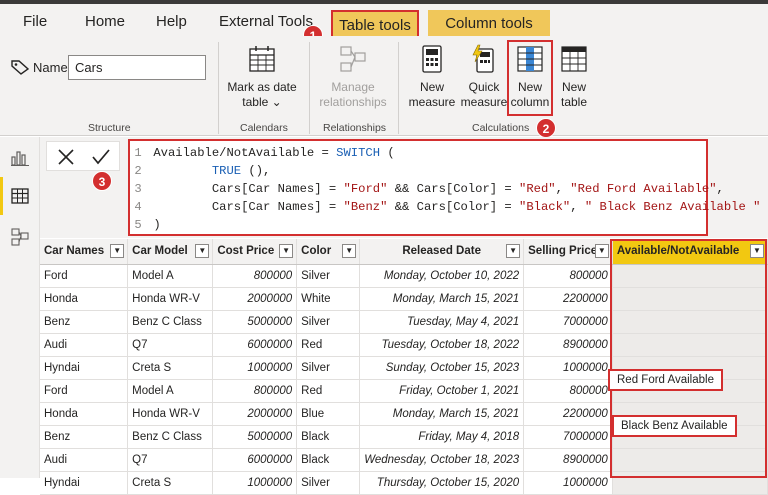  What do you see at coordinates (328, 414) in the screenshot?
I see `cell-color: Blue` at bounding box center [328, 414].